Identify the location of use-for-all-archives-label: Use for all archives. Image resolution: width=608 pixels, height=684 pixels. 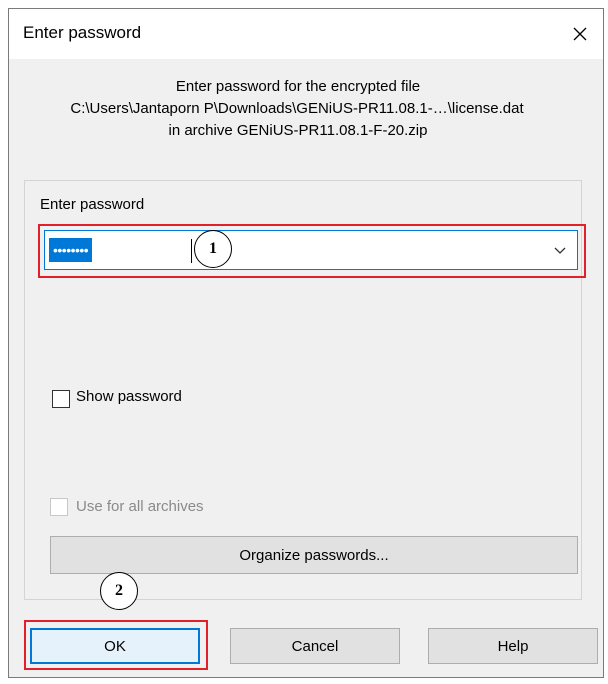
(140, 506).